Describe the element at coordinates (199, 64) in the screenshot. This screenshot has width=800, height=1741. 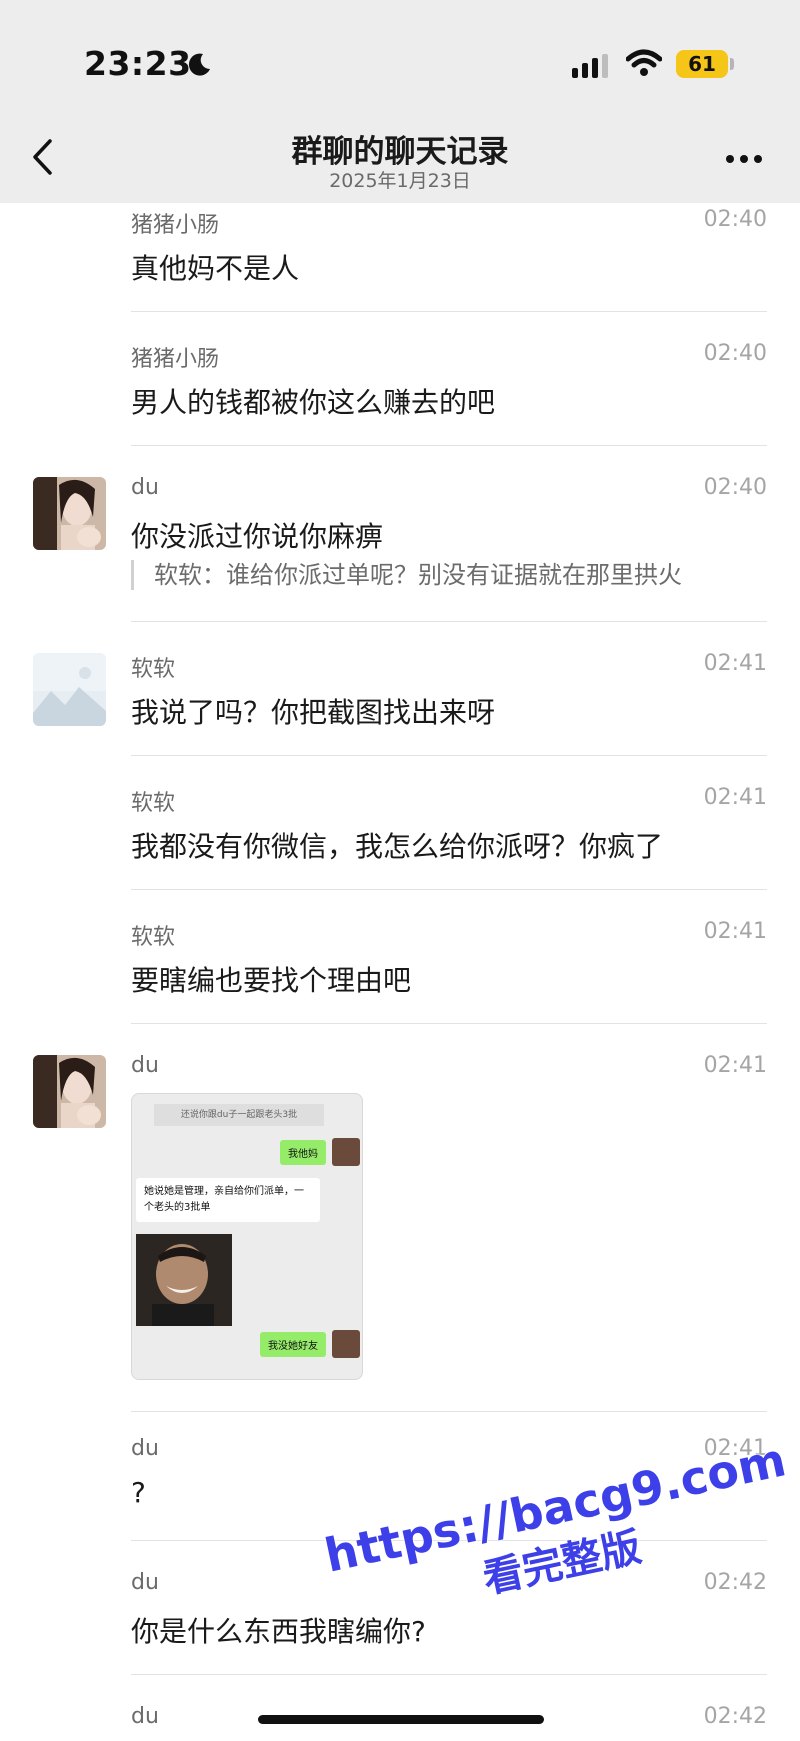
I see `moon-icon` at that location.